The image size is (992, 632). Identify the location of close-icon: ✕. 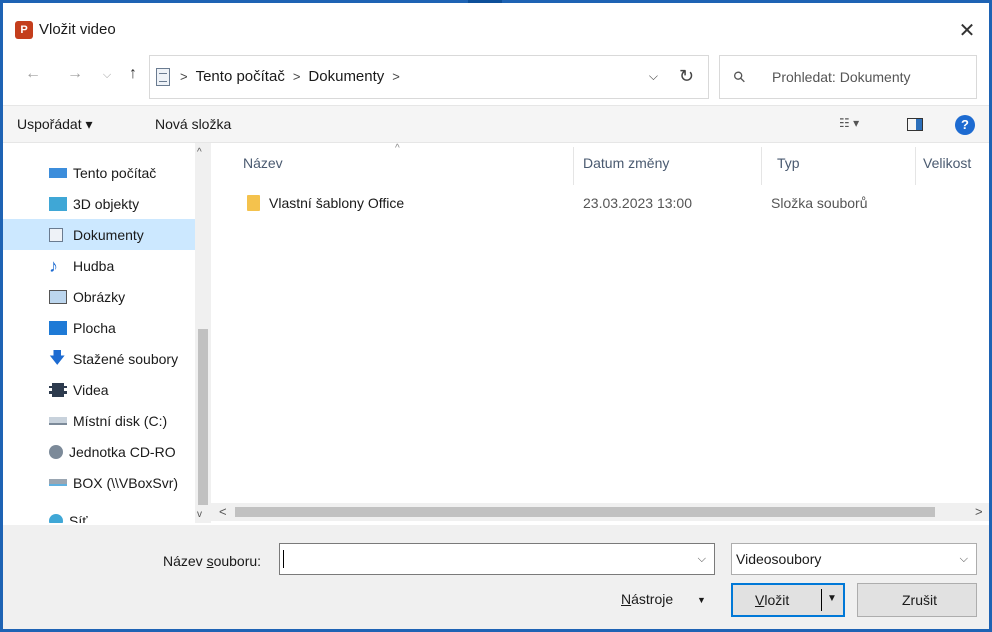
(967, 31).